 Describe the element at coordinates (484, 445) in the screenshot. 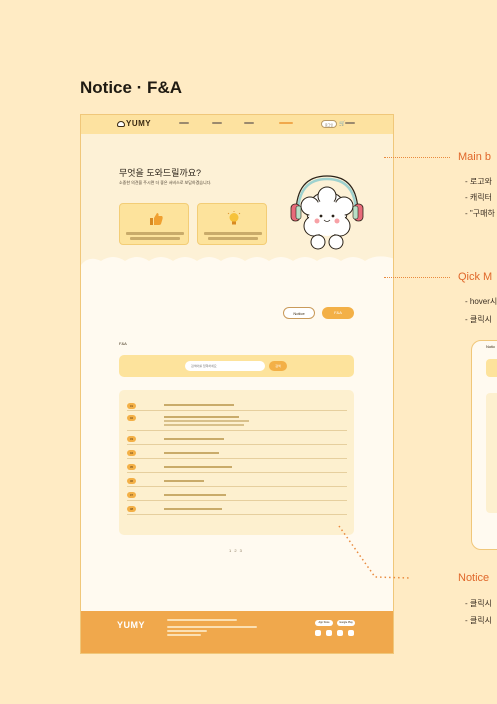

I see `side-preview-card: Notic` at that location.